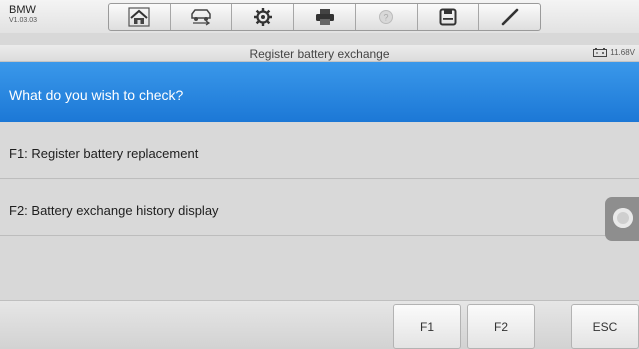  I want to click on home-button, so click(140, 17).